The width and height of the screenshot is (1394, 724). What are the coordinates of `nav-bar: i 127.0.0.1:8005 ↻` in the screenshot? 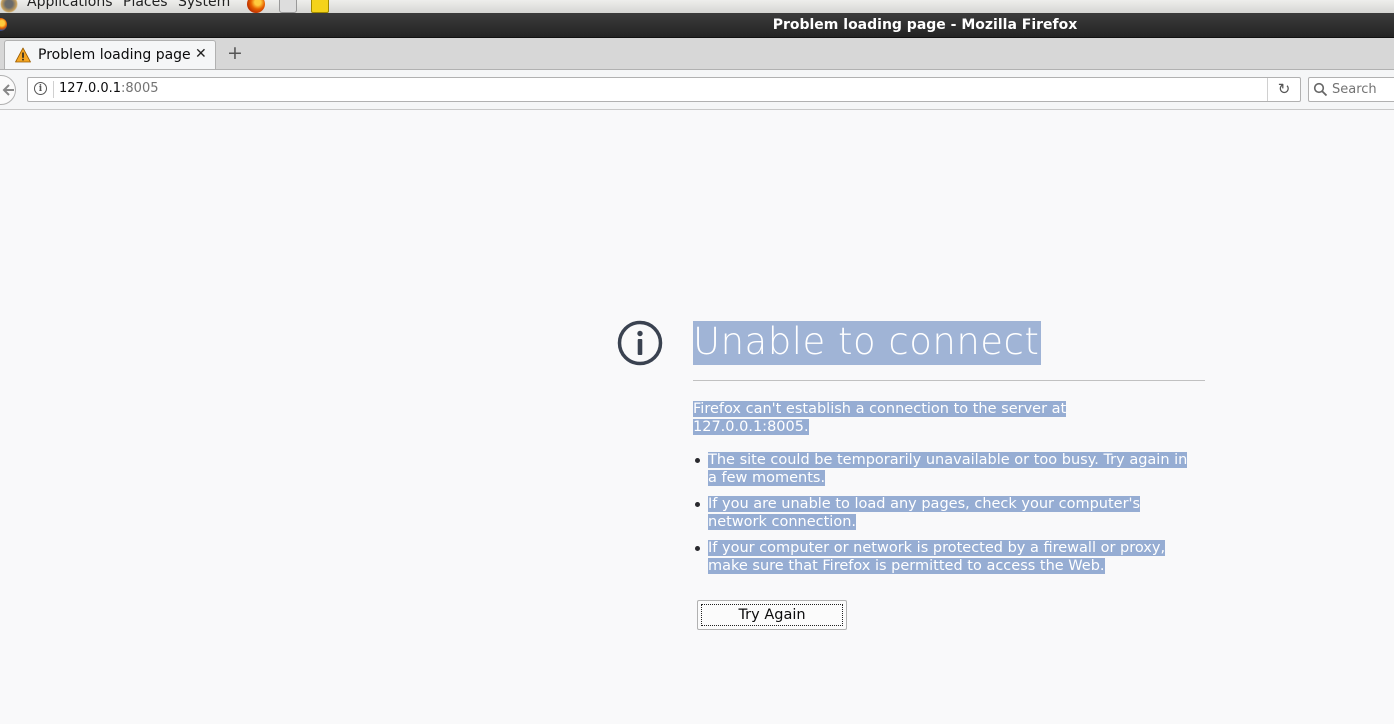 It's located at (697, 90).